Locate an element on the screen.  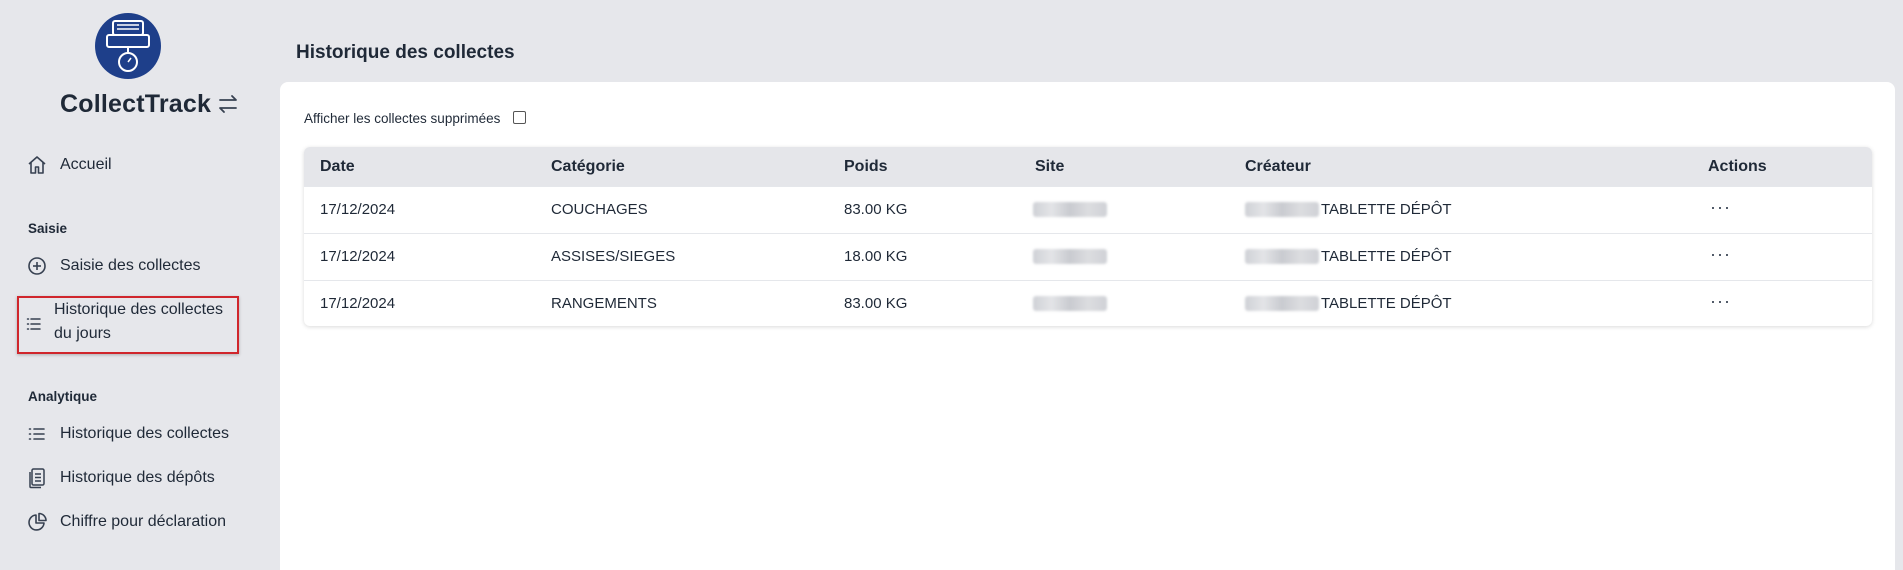
sidebar-item-historique-jours: Historique des collectes du jours is located at coordinates (127, 322).